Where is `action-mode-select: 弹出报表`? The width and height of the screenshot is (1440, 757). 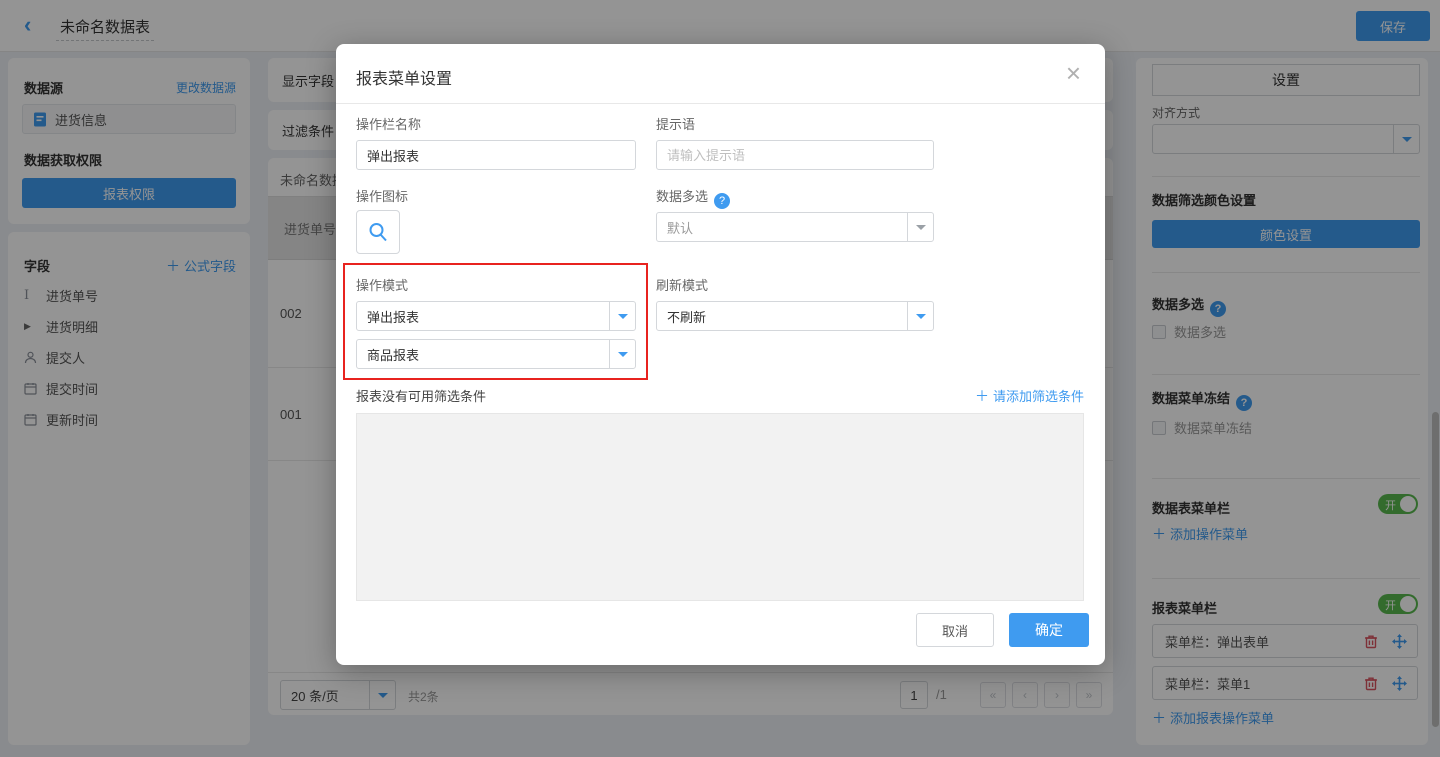
action-mode-select: 弹出报表 is located at coordinates (496, 316).